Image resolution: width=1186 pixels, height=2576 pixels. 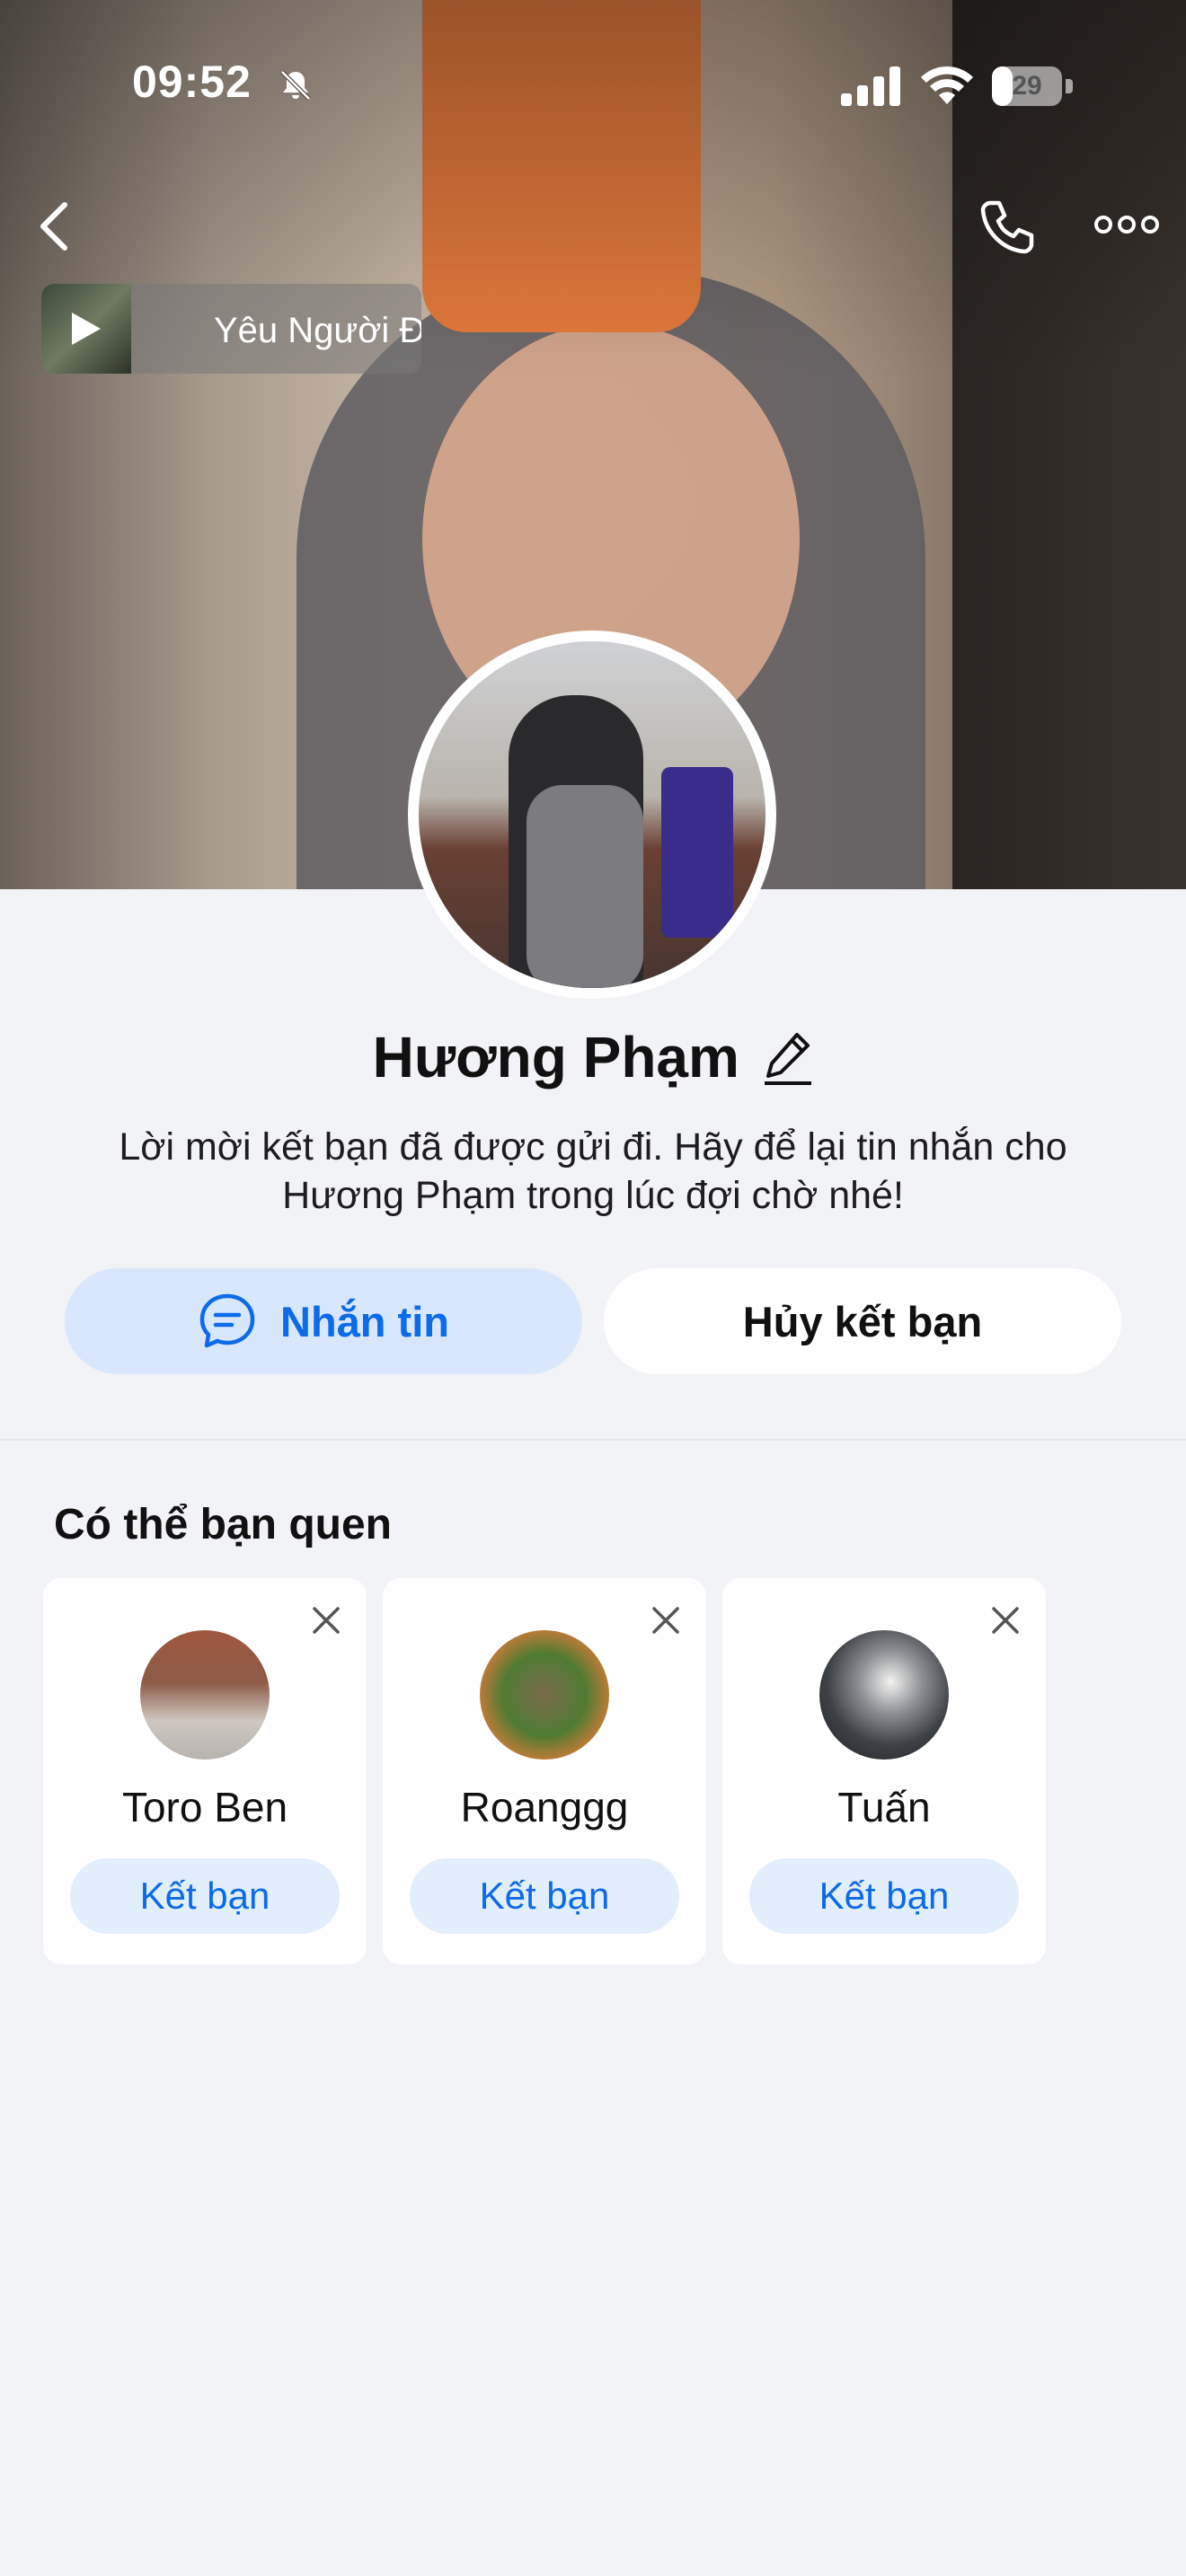 What do you see at coordinates (295, 85) in the screenshot?
I see `bell-slash-icon` at bounding box center [295, 85].